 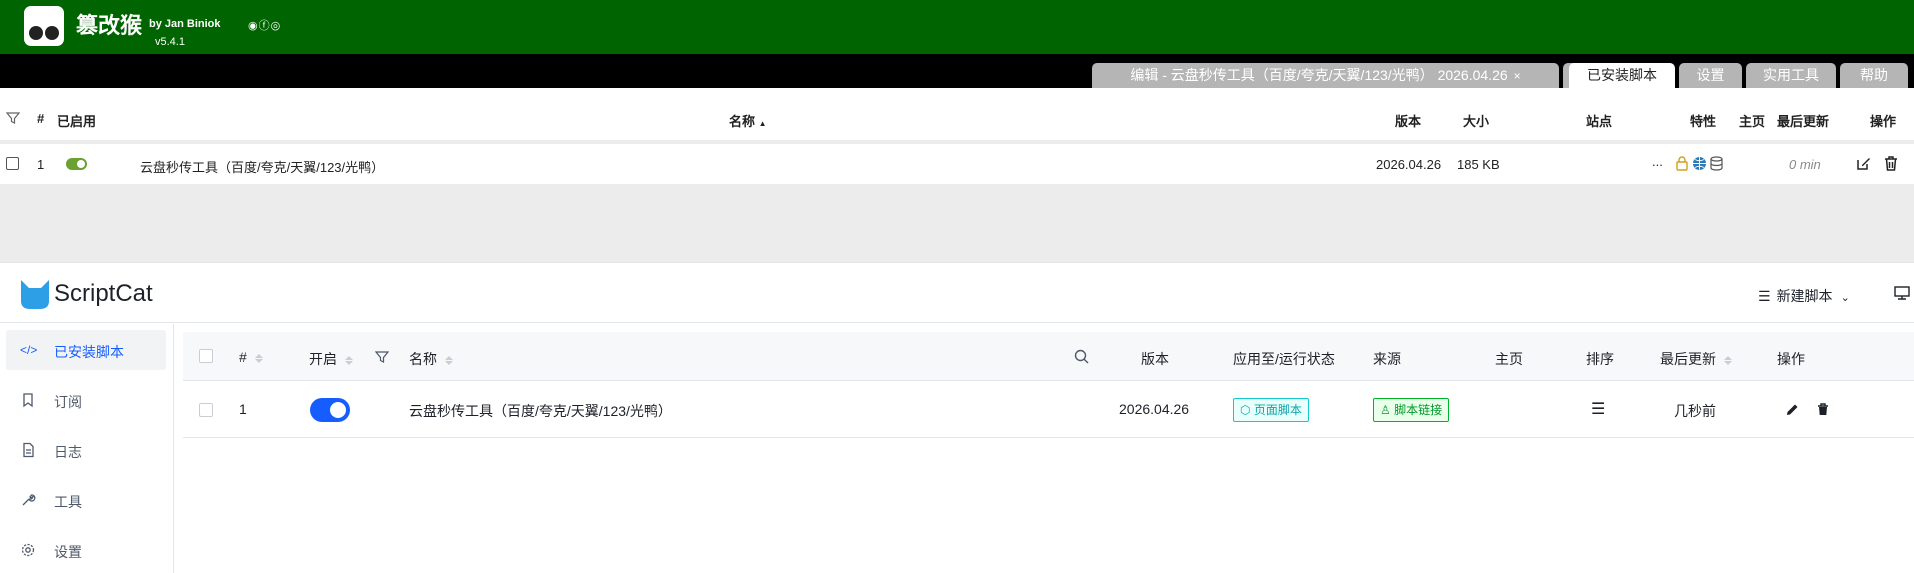 What do you see at coordinates (1599, 120) in the screenshot?
I see `tm-col-sites: 站点` at bounding box center [1599, 120].